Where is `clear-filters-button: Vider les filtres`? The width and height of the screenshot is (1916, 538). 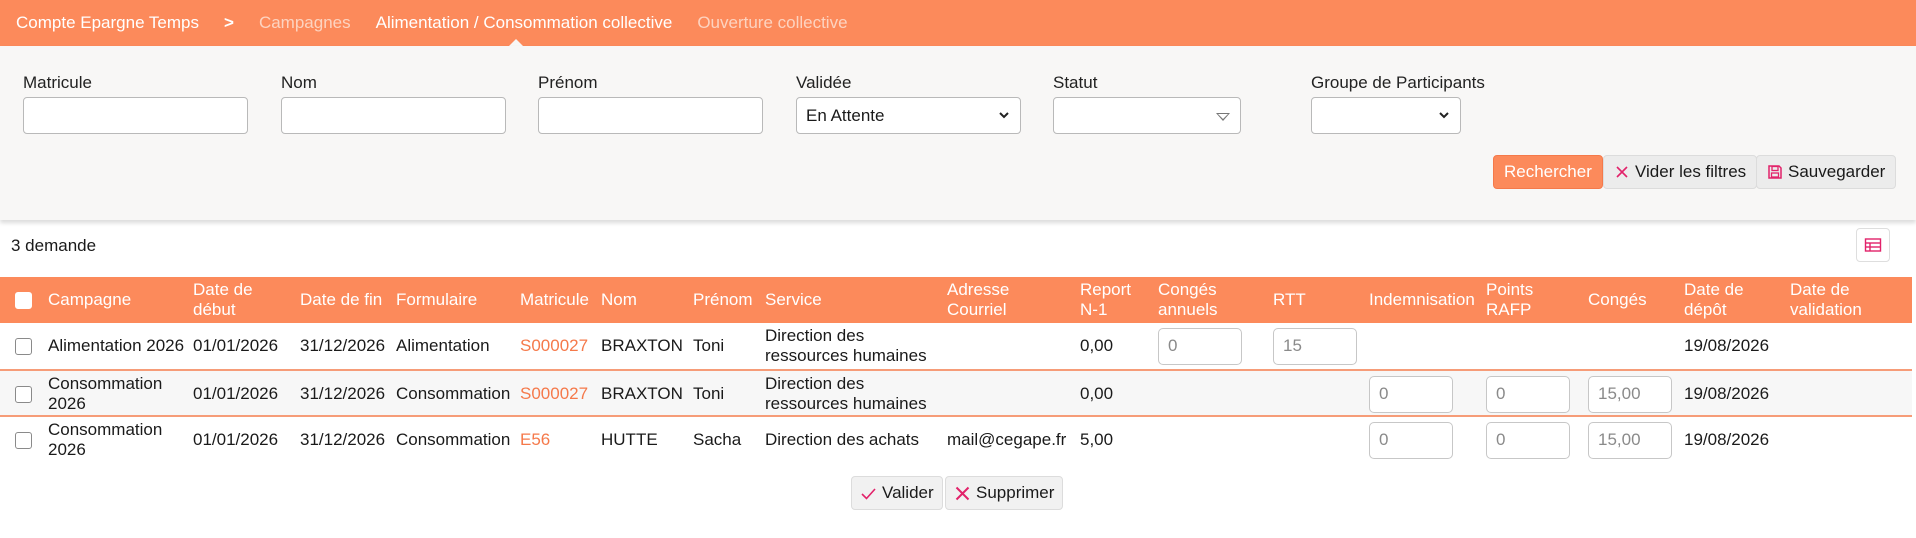
clear-filters-button: Vider les filtres is located at coordinates (1680, 172).